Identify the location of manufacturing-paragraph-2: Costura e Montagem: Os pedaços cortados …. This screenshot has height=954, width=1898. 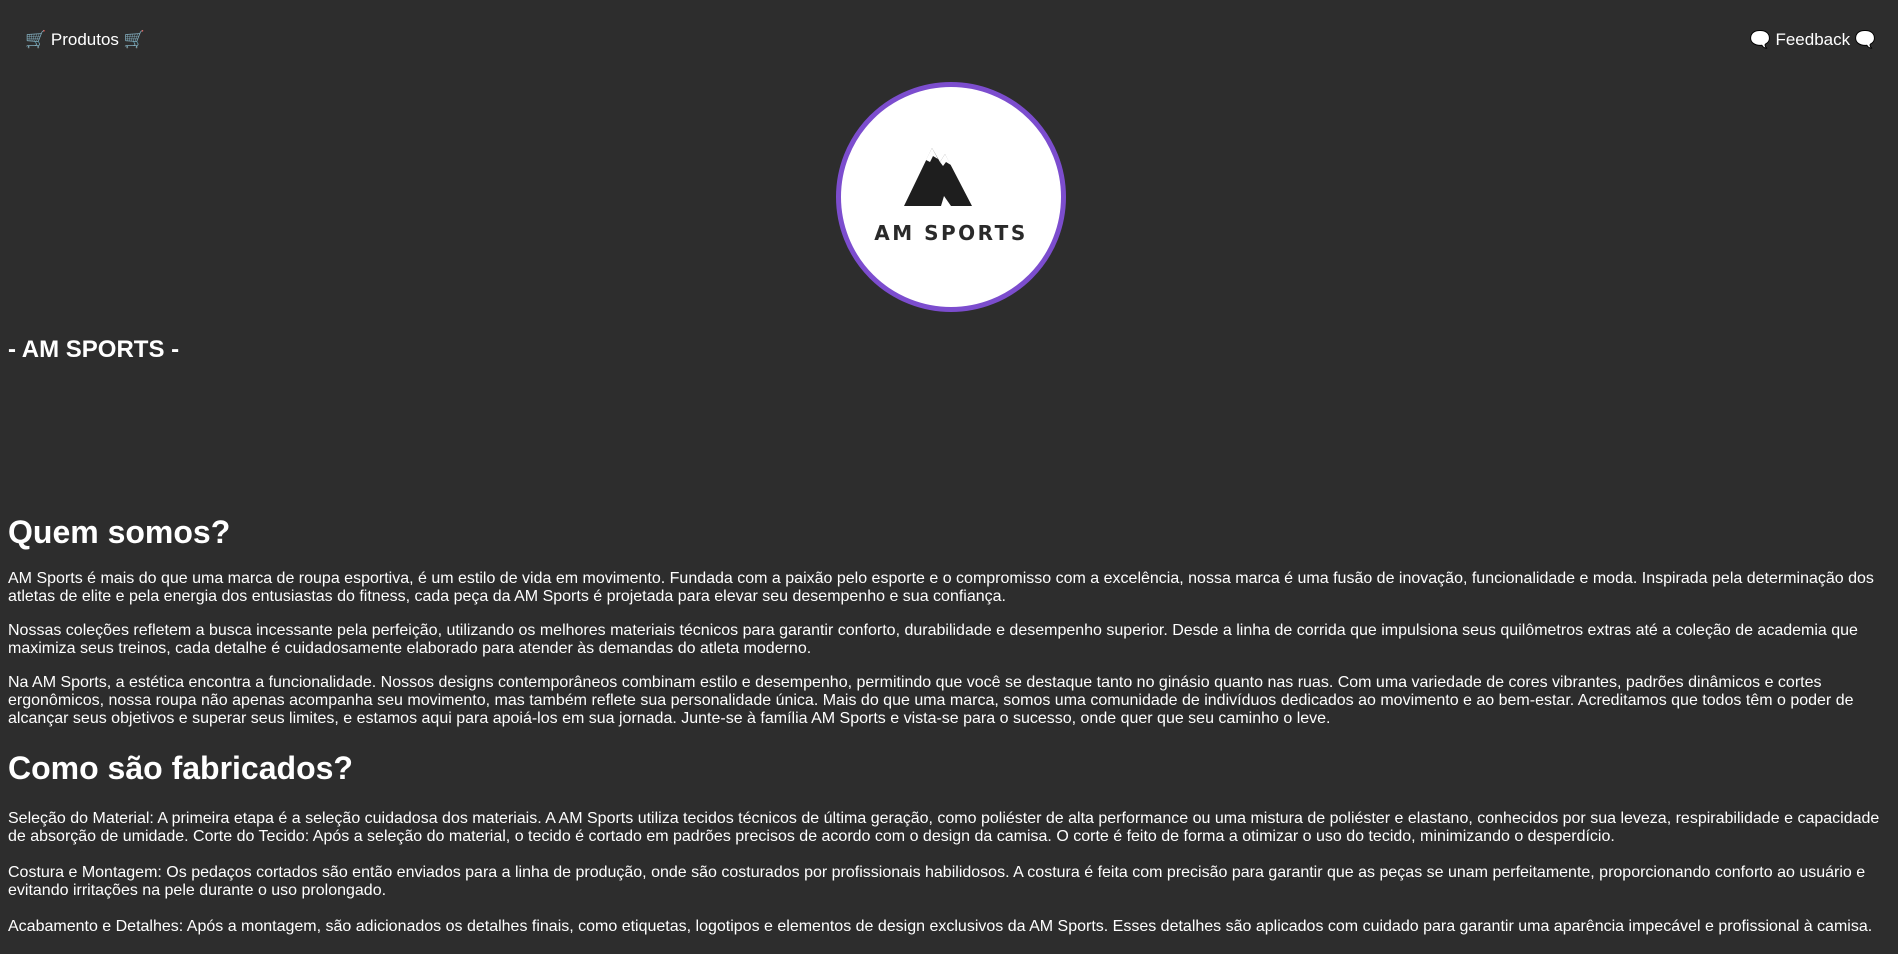
(937, 881).